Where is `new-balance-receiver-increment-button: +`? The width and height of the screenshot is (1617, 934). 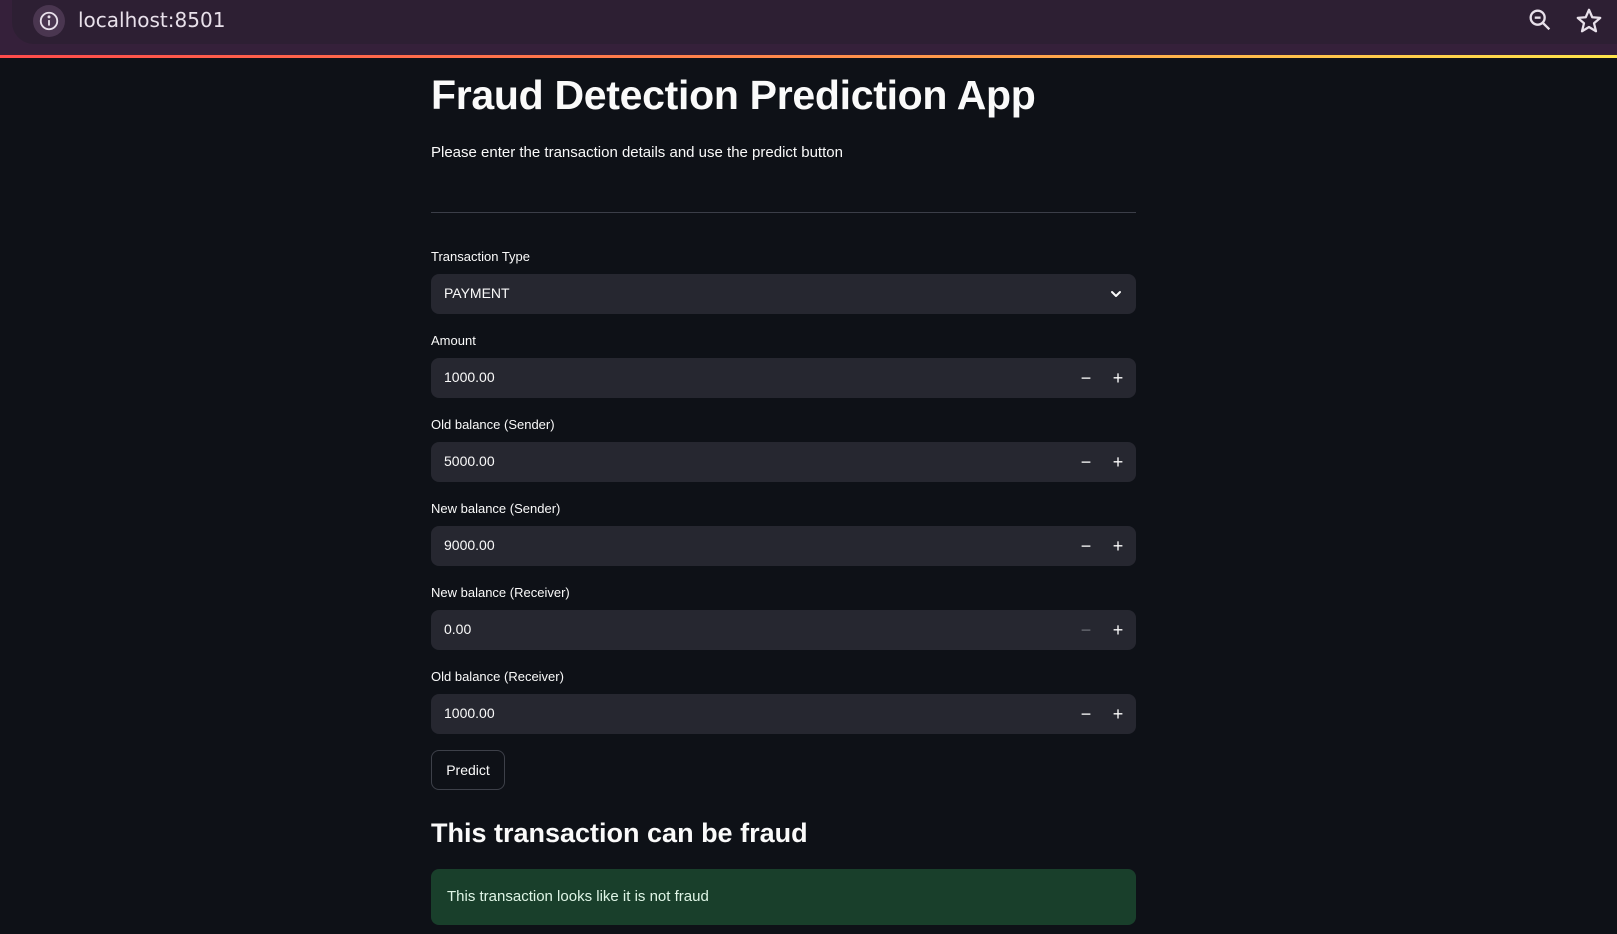 new-balance-receiver-increment-button: + is located at coordinates (1118, 630).